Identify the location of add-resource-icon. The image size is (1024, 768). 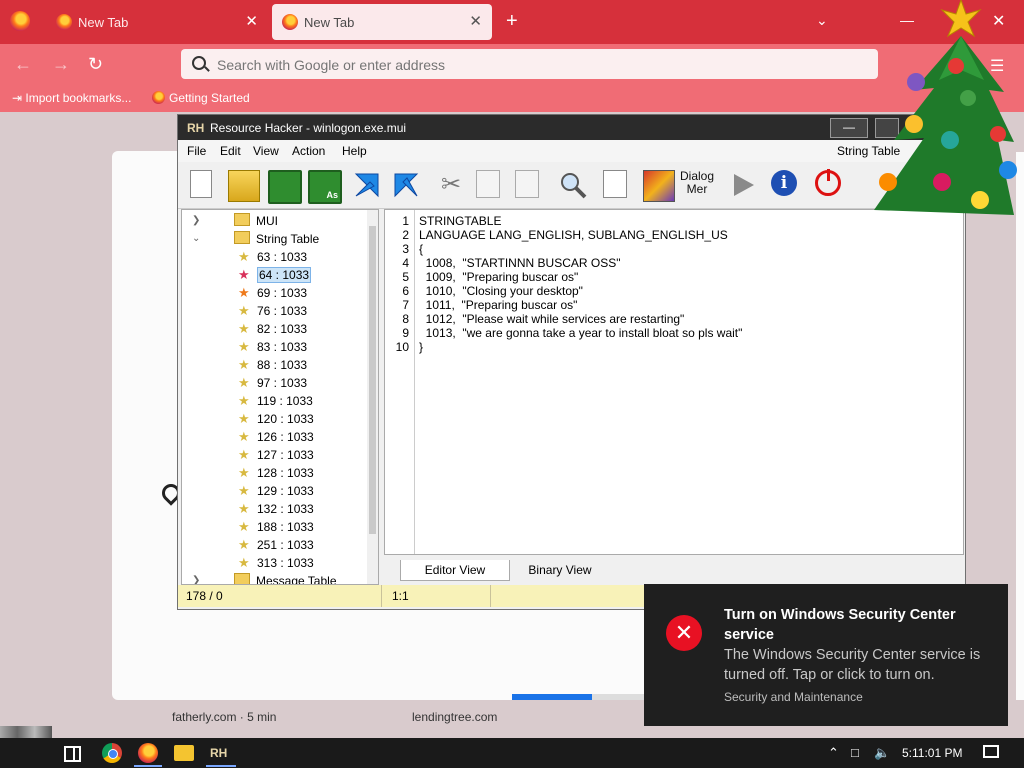
(615, 184).